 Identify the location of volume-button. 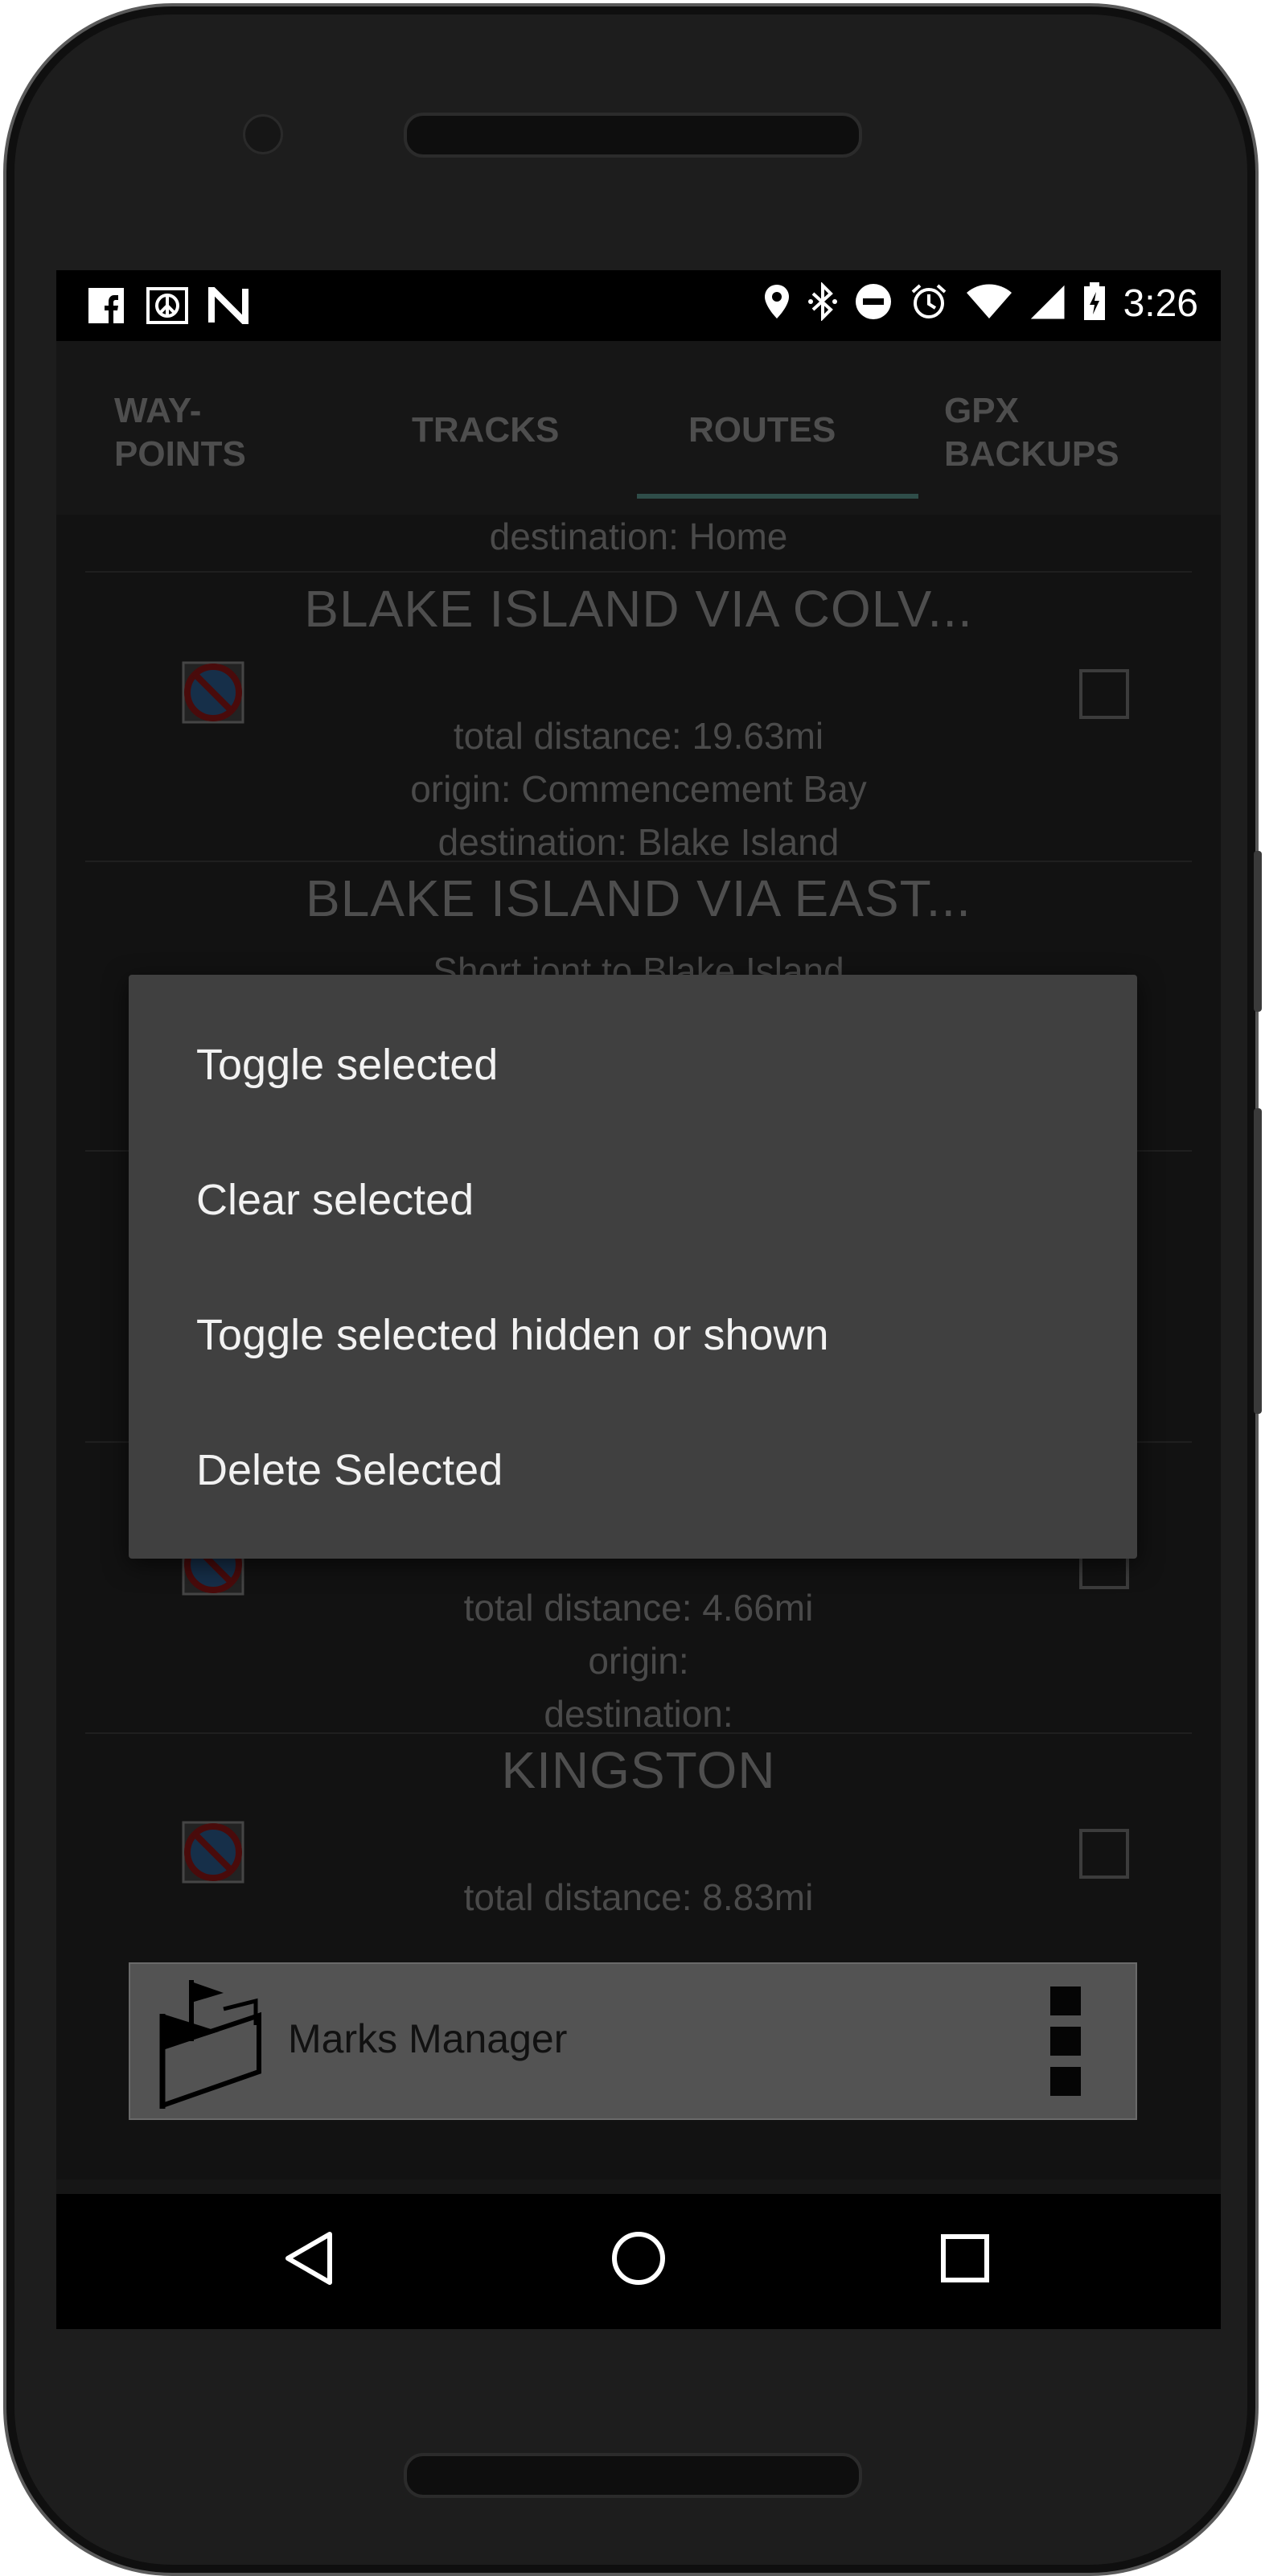
(1258, 1261).